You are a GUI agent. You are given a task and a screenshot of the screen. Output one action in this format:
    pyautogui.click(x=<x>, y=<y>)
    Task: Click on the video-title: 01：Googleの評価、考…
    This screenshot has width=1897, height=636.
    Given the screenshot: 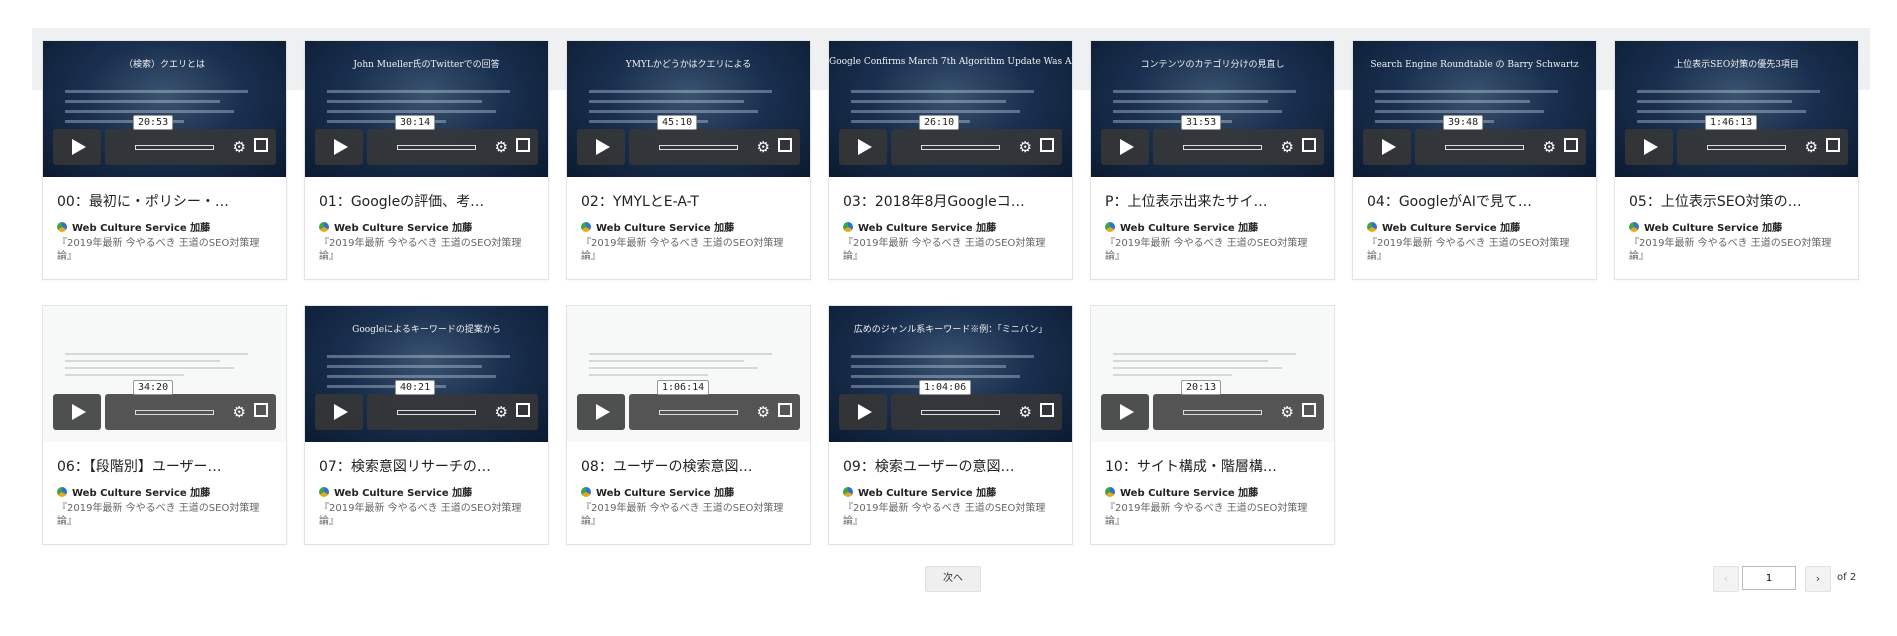 What is the action you would take?
    pyautogui.click(x=401, y=201)
    